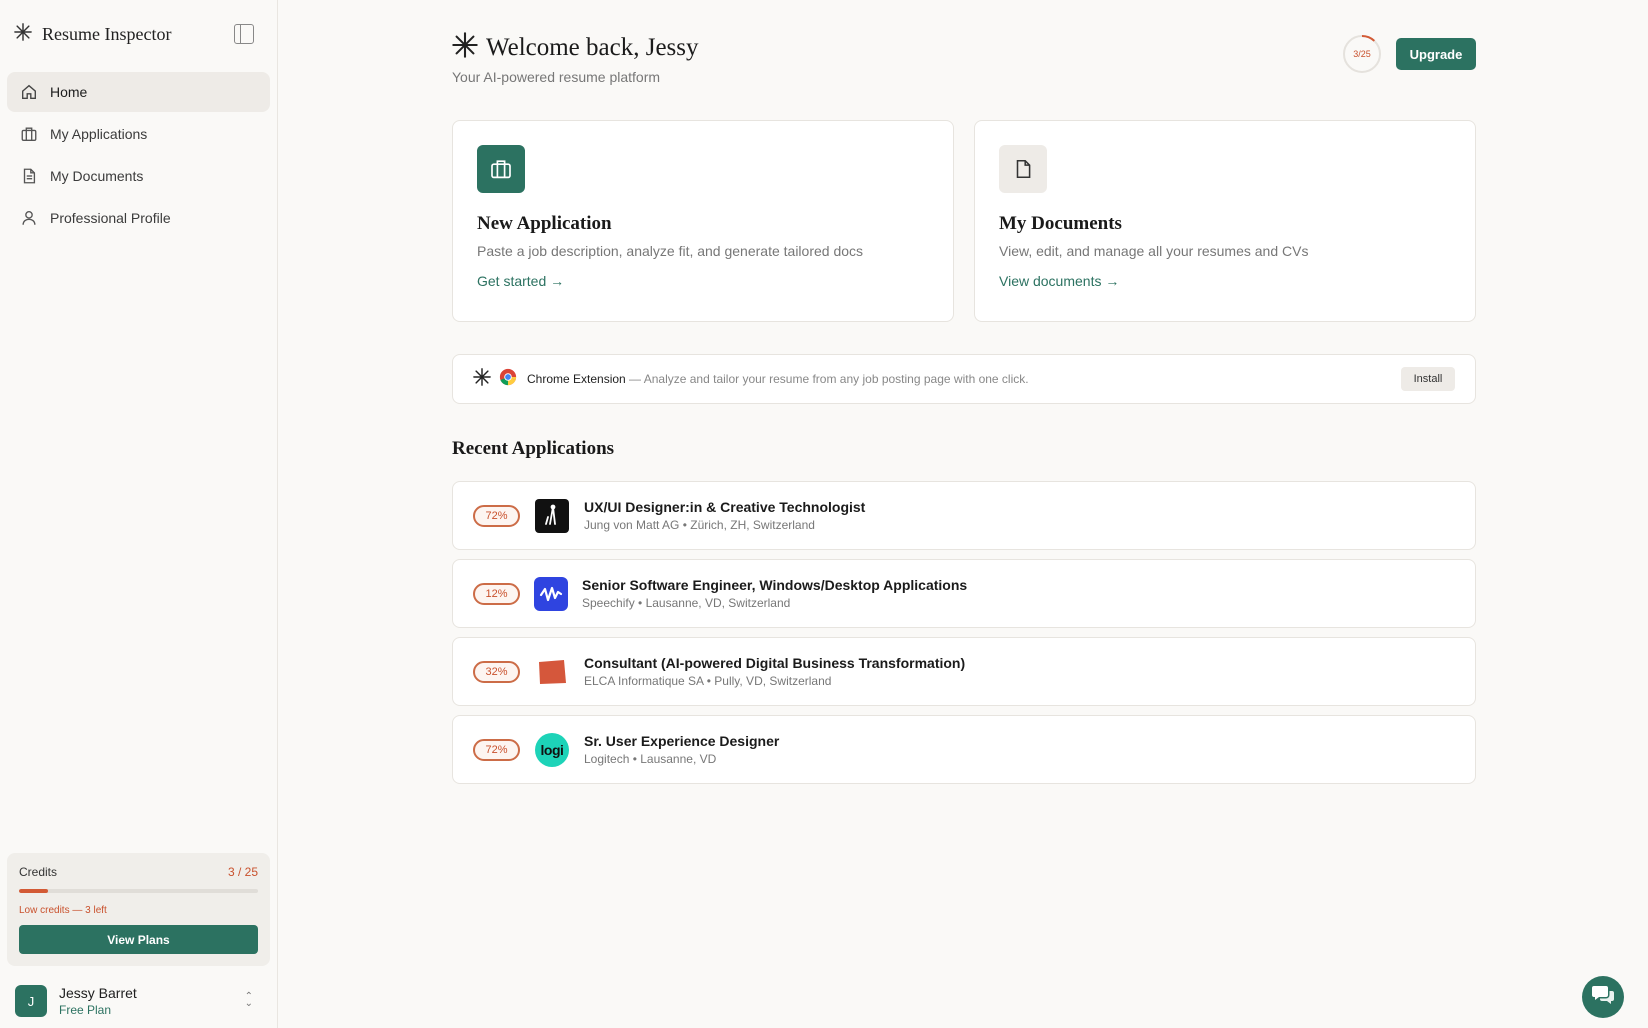 The image size is (1648, 1028). Describe the element at coordinates (29, 92) in the screenshot. I see `home-icon` at that location.